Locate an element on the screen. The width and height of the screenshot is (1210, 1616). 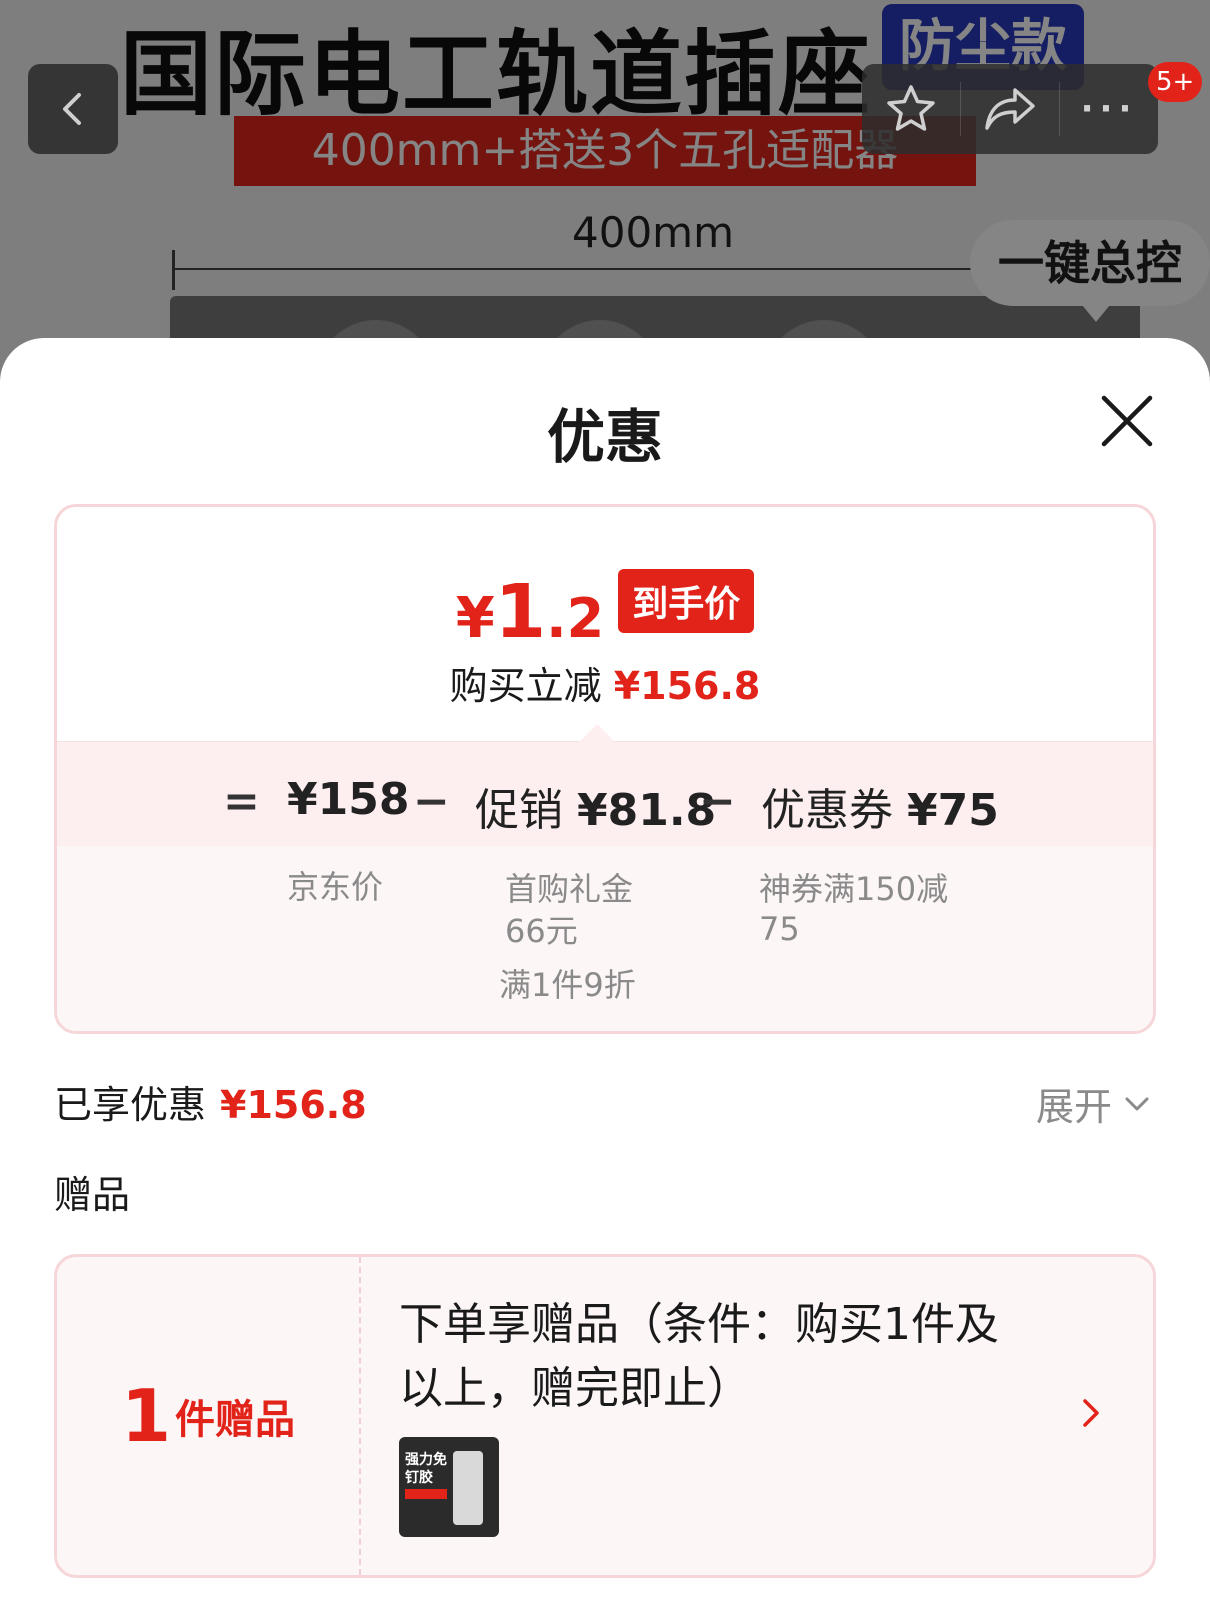
chevron-down-icon is located at coordinates (1137, 1103).